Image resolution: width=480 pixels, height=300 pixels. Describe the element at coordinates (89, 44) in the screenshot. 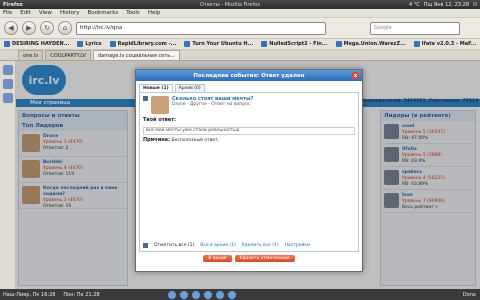

I see `bookmark-item: Lyrics` at that location.